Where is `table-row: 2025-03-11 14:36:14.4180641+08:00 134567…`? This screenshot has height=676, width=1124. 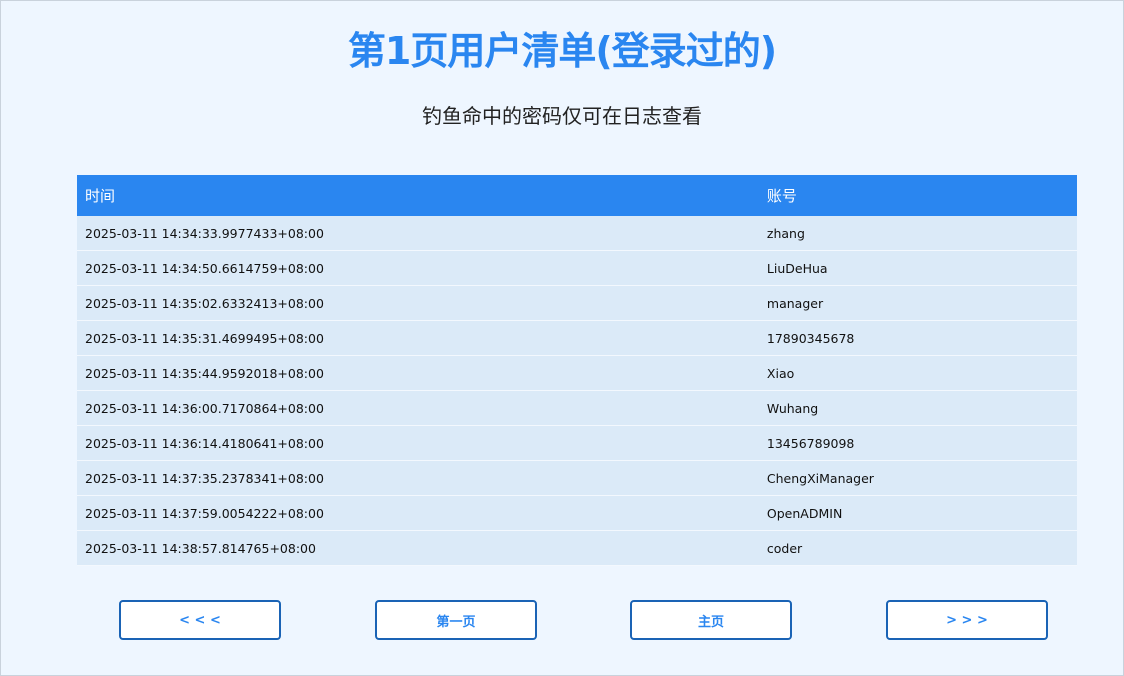
table-row: 2025-03-11 14:36:14.4180641+08:00 134567… is located at coordinates (577, 443).